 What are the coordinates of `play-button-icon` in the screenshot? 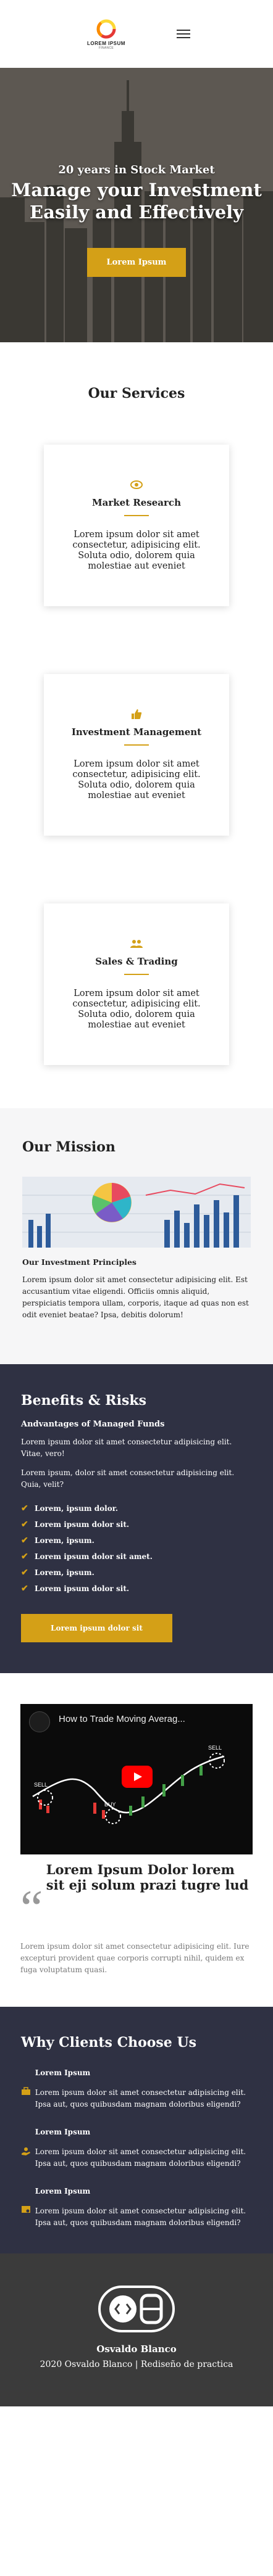 It's located at (137, 1777).